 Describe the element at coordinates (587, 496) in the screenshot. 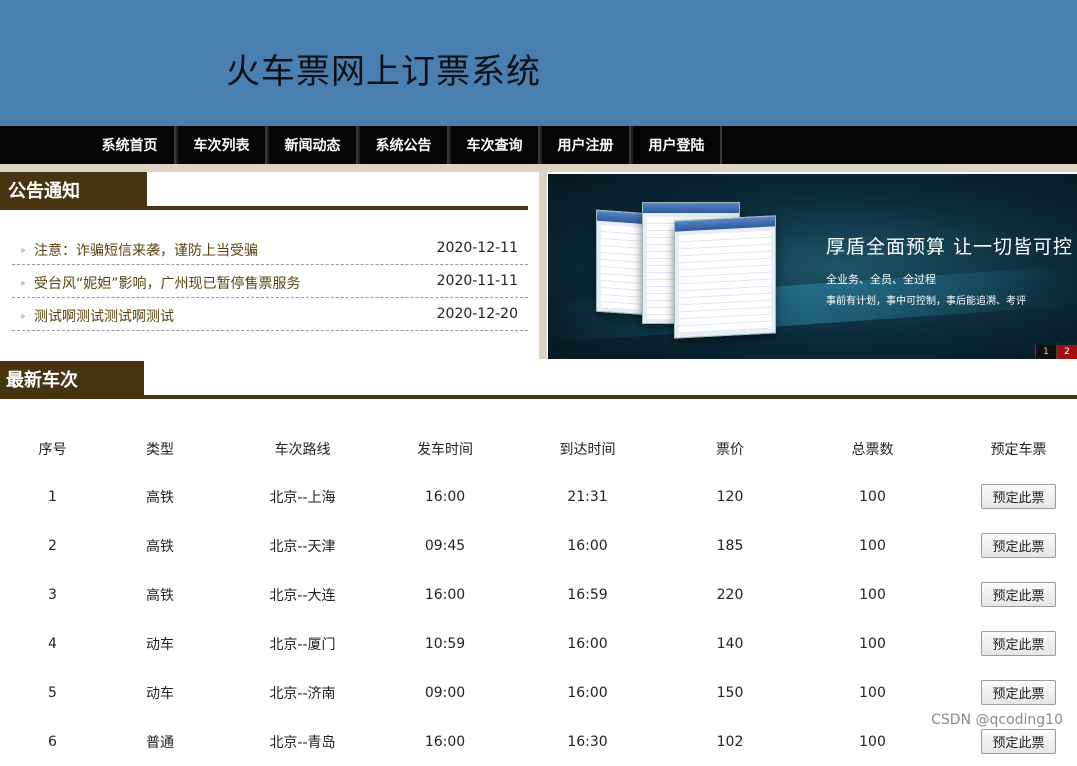

I see `table-cell: 21:31` at that location.